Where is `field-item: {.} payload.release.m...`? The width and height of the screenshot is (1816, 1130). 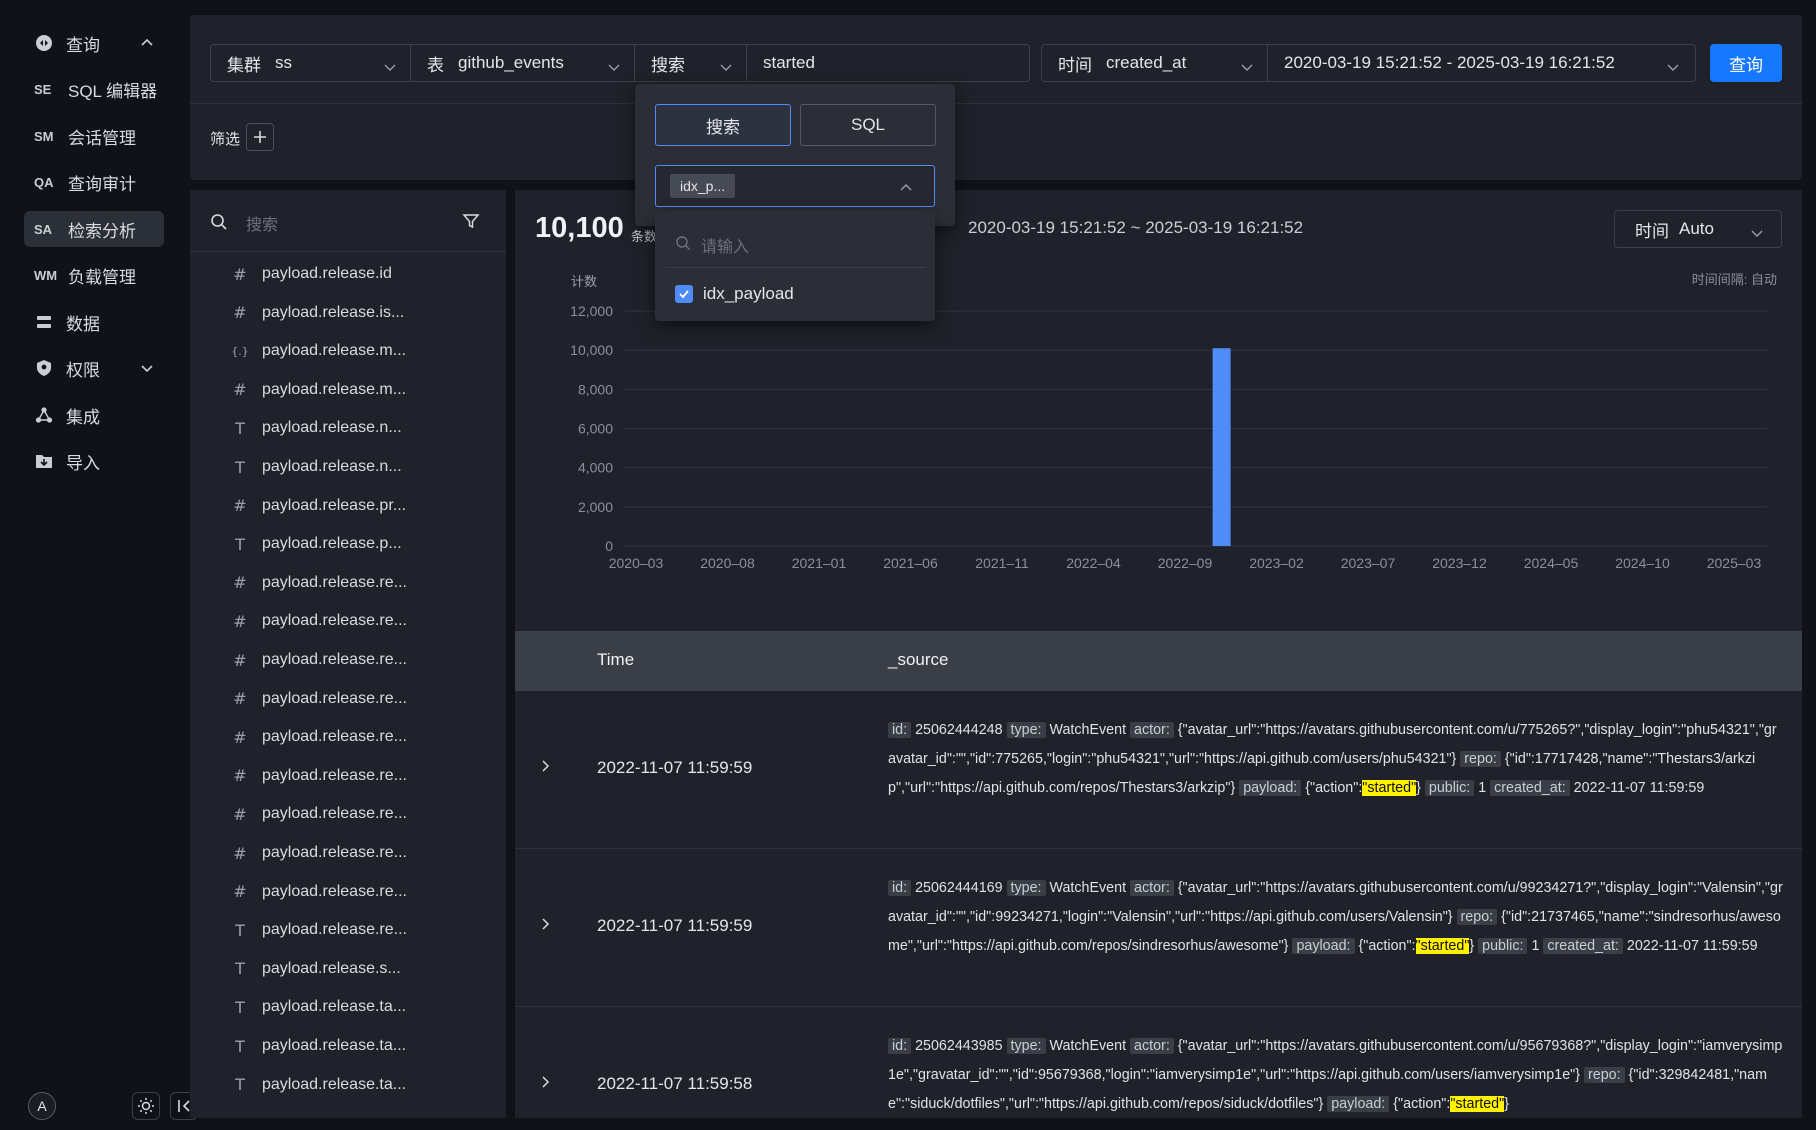
field-item: {.} payload.release.m... is located at coordinates (318, 351).